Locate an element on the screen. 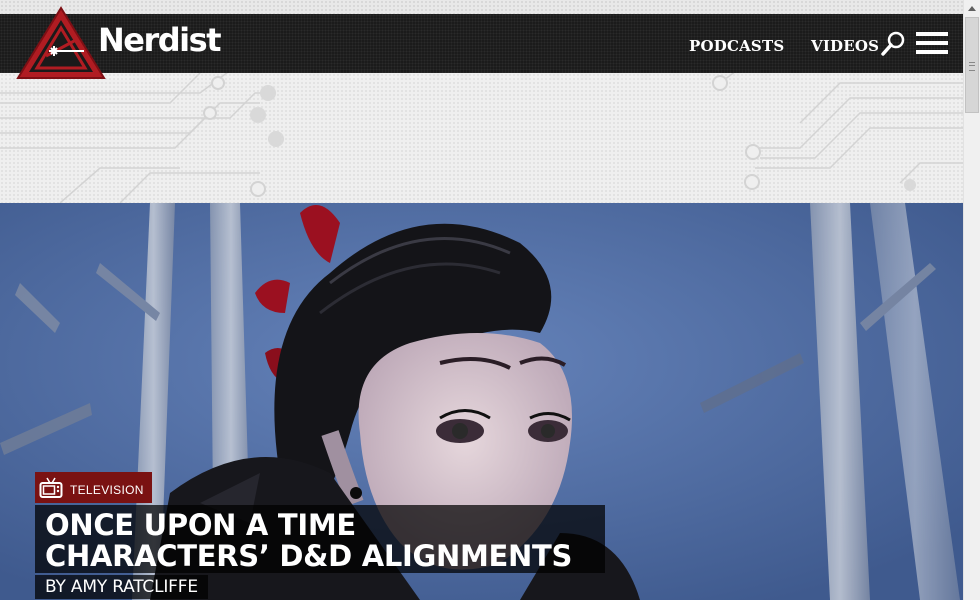 Image resolution: width=980 pixels, height=600 pixels. category-badge: TELEVISION is located at coordinates (93, 487).